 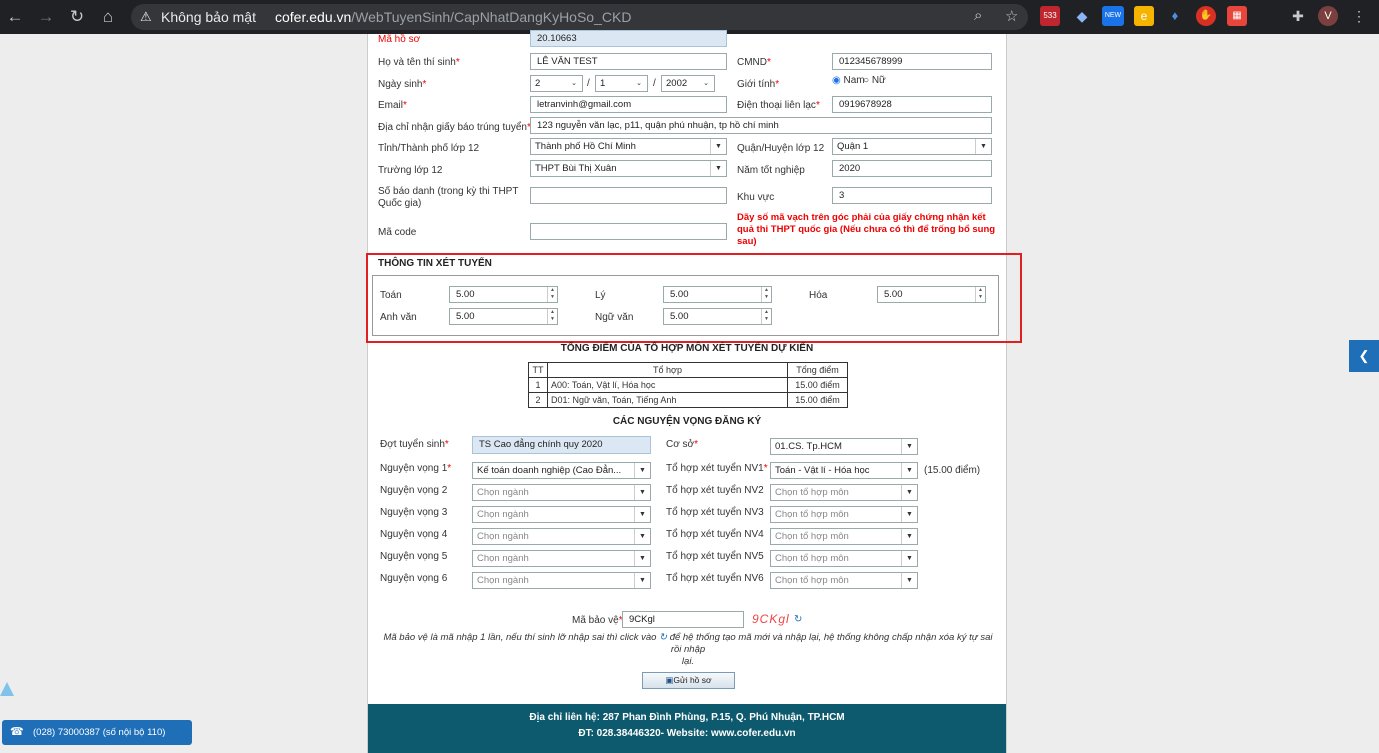 I want to click on forward-icon: →, so click(x=46, y=17).